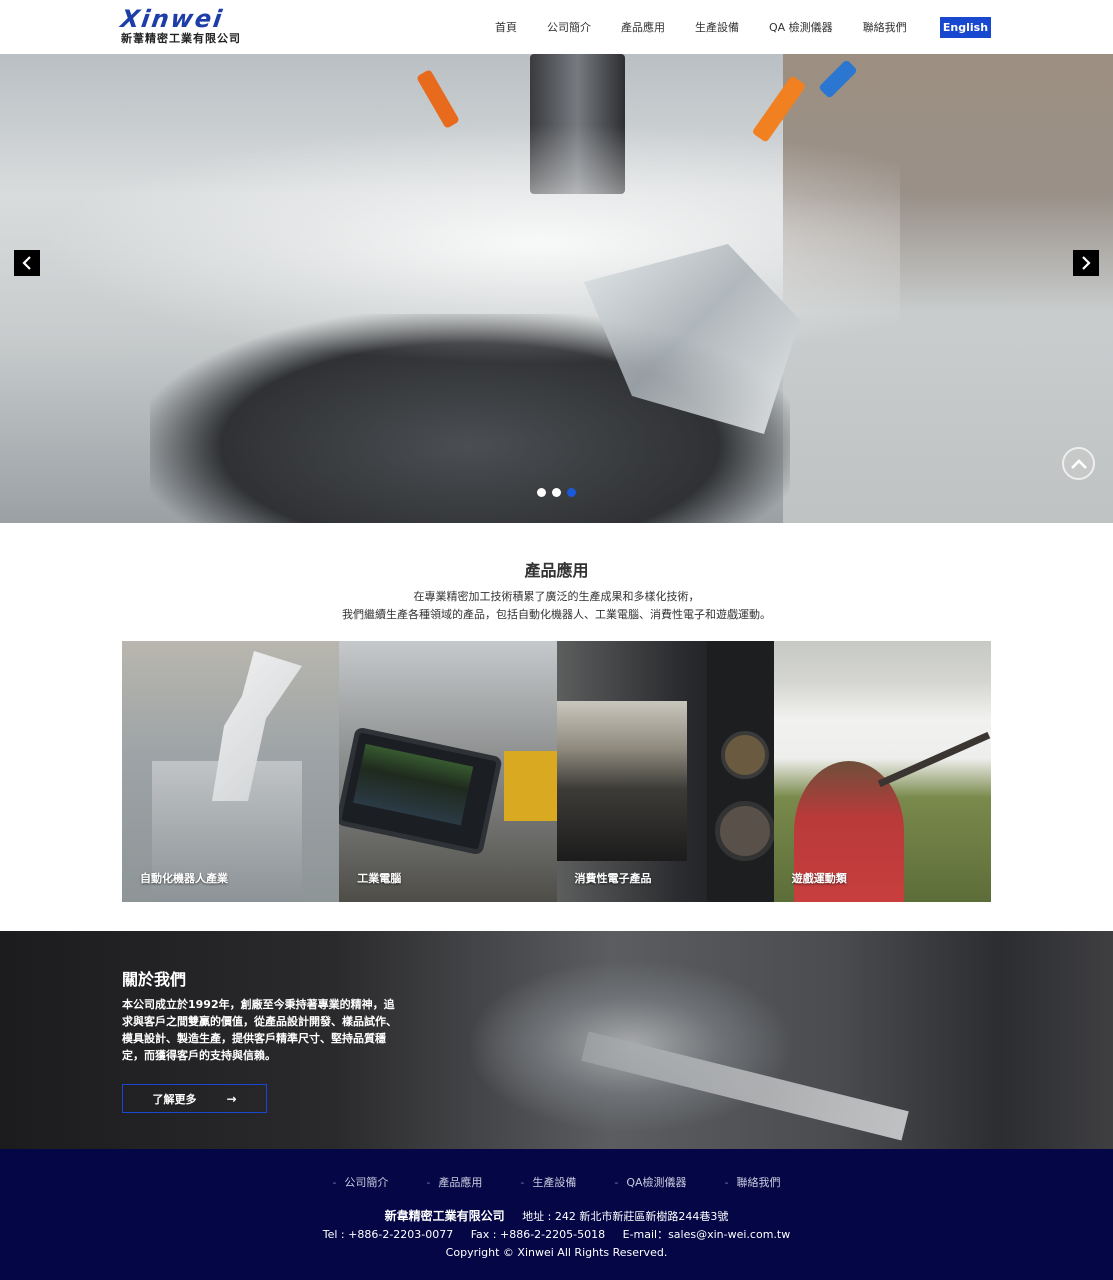  I want to click on footer-address: 地址 : 242 新北市新莊區新樹路244巷3號, so click(625, 1216).